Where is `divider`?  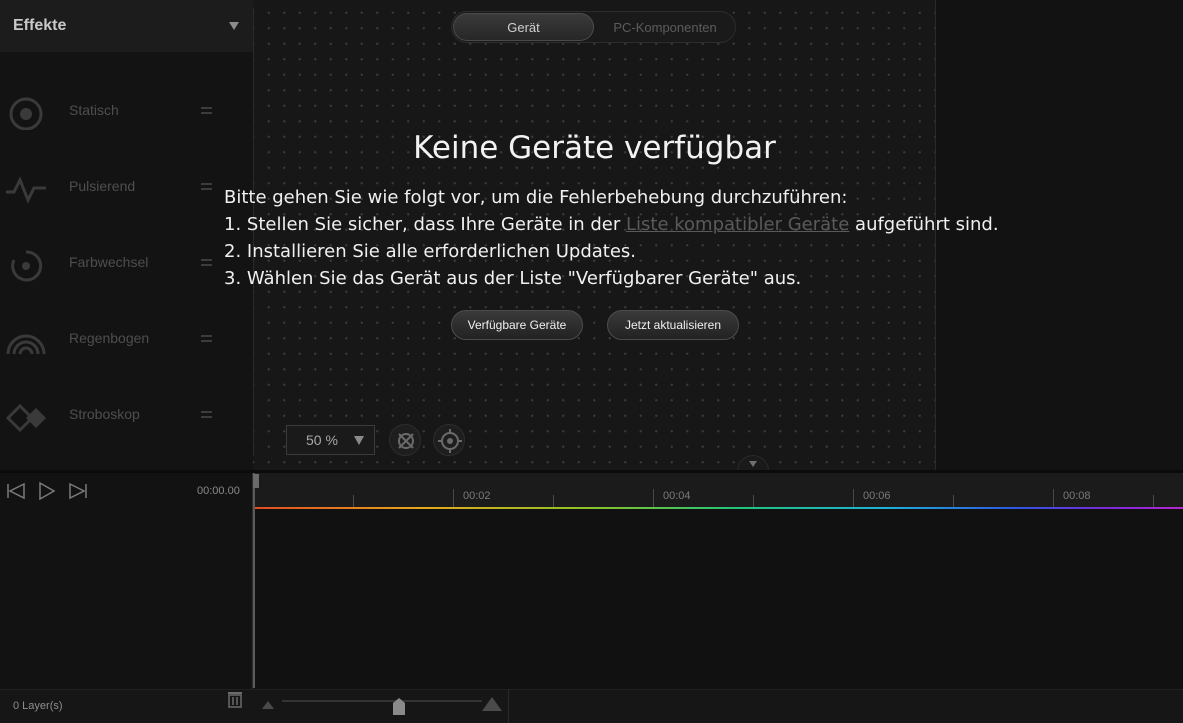 divider is located at coordinates (508, 706).